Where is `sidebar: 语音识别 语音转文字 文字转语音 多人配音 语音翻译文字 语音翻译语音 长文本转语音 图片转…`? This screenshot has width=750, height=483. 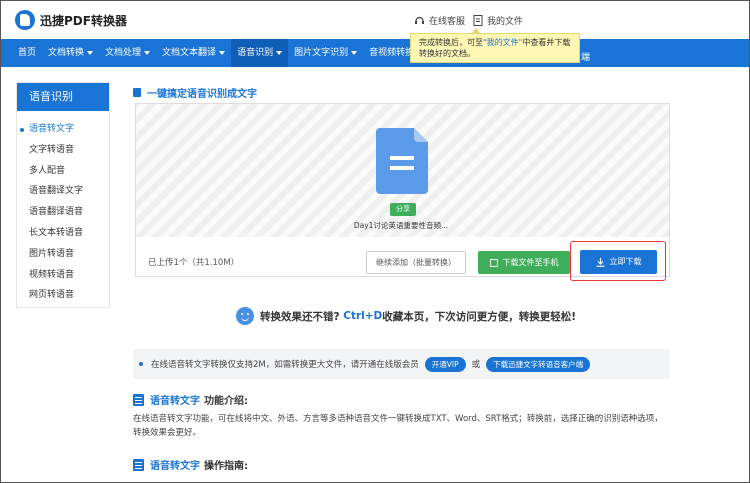
sidebar: 语音识别 语音转文字 文字转语音 多人配音 语音翻译文字 语音翻译语音 长文本转语音 图片转… is located at coordinates (63, 195).